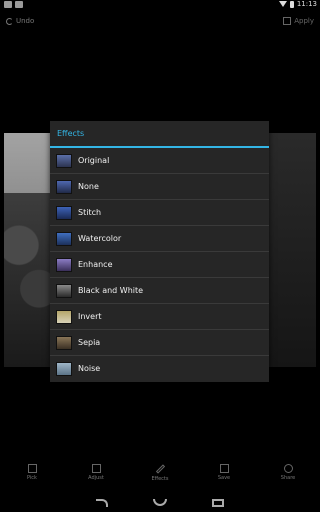 This screenshot has width=320, height=512. Describe the element at coordinates (304, 21) in the screenshot. I see `apply-label: Apply` at that location.